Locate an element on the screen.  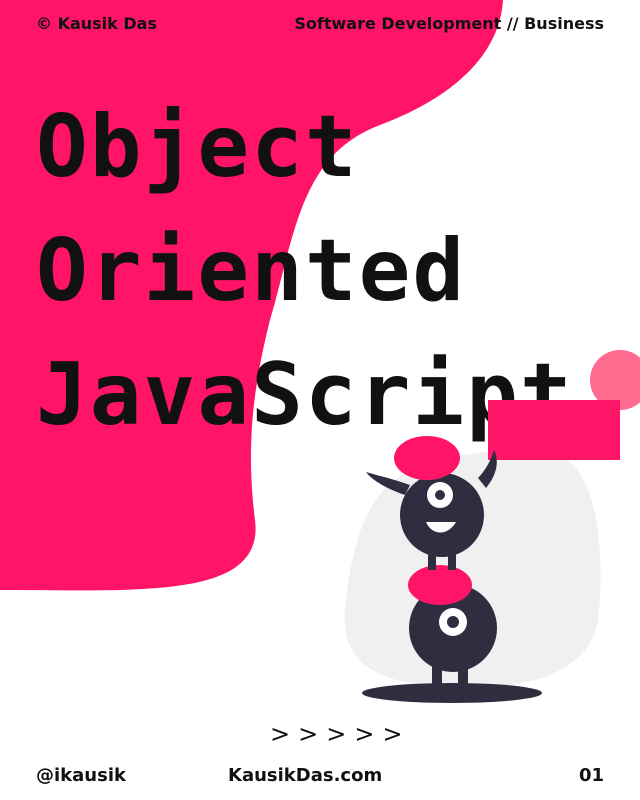
social-handle: @ikausik is located at coordinates (81, 775).